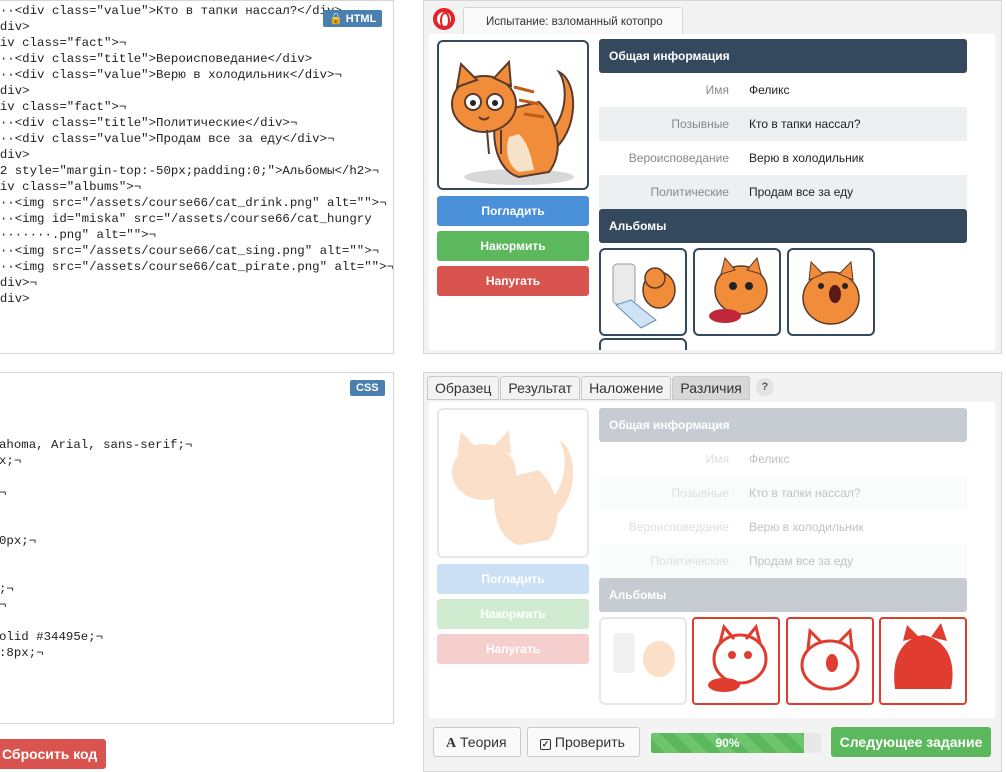 The width and height of the screenshot is (1006, 772). I want to click on theory-button: A Теория, so click(477, 742).